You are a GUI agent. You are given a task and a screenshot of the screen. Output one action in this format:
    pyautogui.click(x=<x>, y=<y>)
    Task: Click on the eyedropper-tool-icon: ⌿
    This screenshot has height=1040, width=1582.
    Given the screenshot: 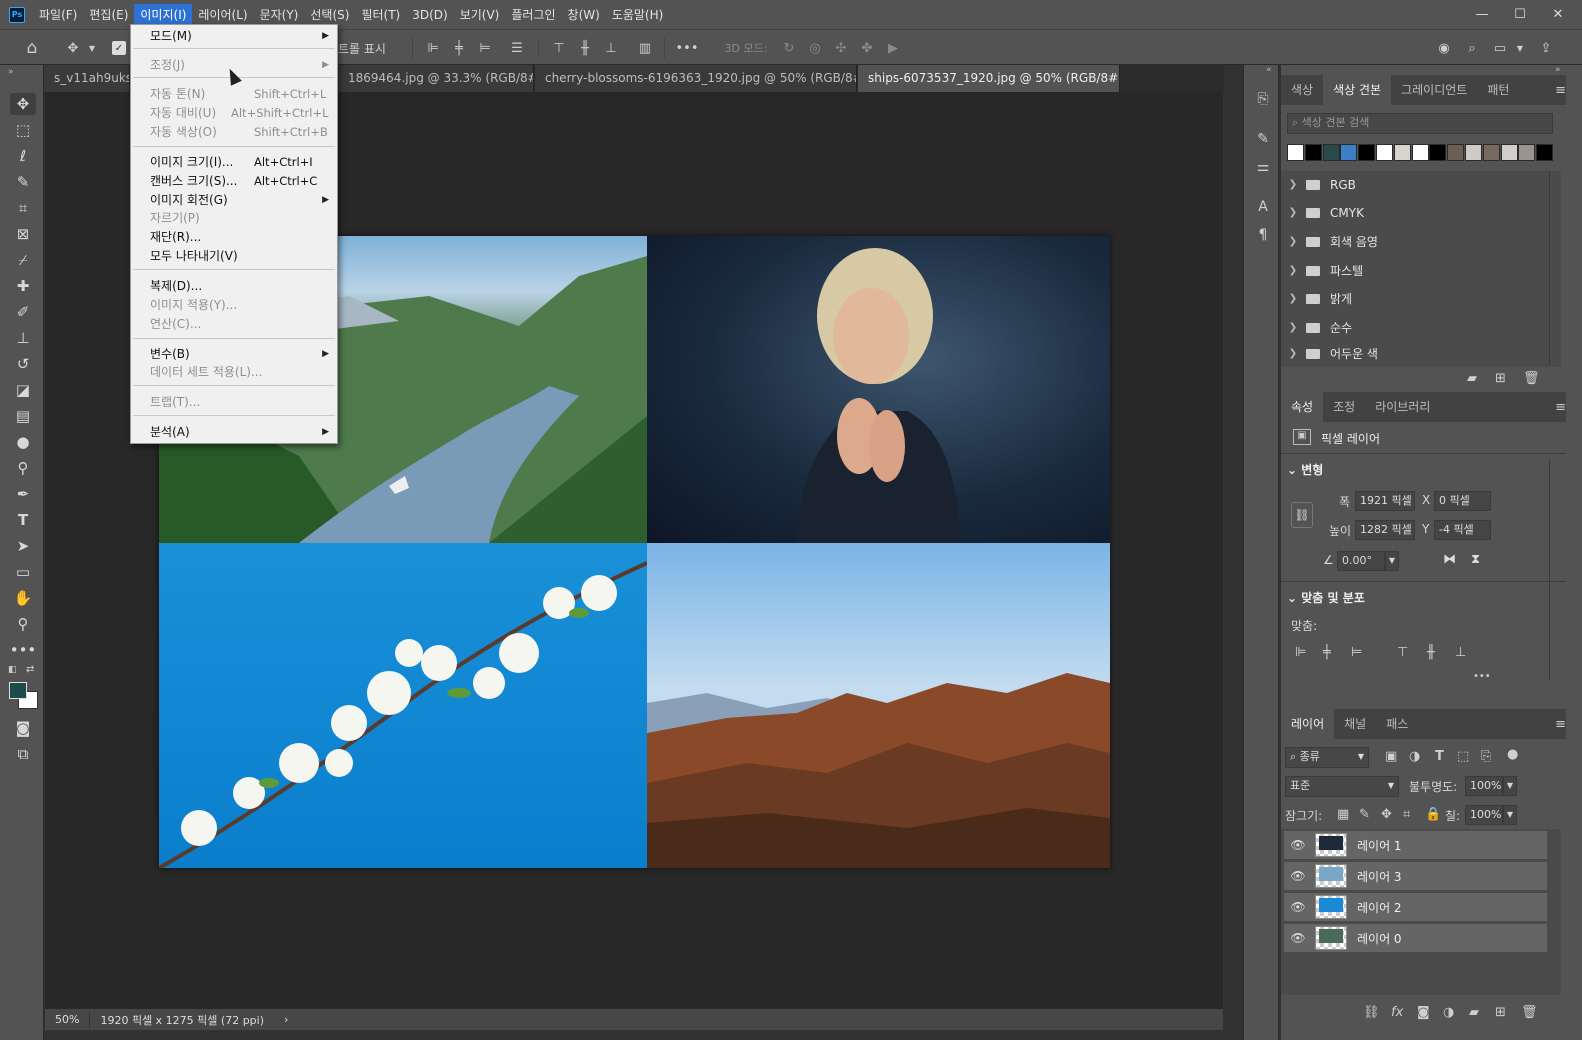 What is the action you would take?
    pyautogui.click(x=23, y=260)
    